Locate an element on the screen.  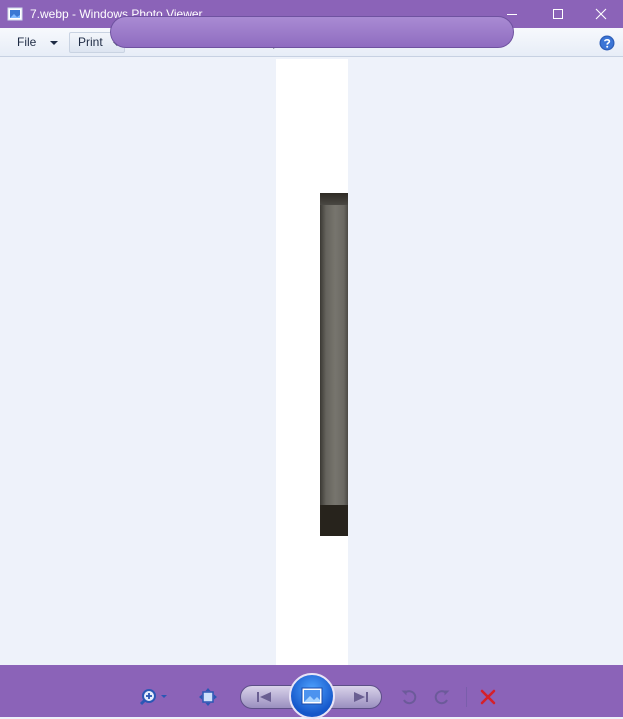
minimize-icon is located at coordinates (512, 14).